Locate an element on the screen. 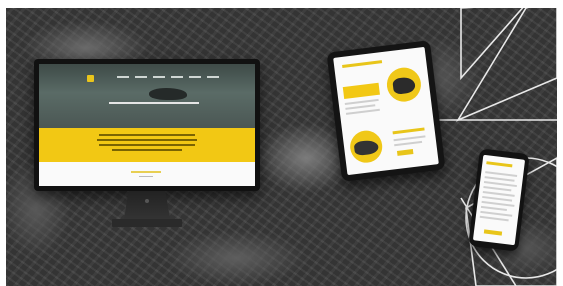 The height and width of the screenshot is (286, 563). hero-image-rock is located at coordinates (168, 94).